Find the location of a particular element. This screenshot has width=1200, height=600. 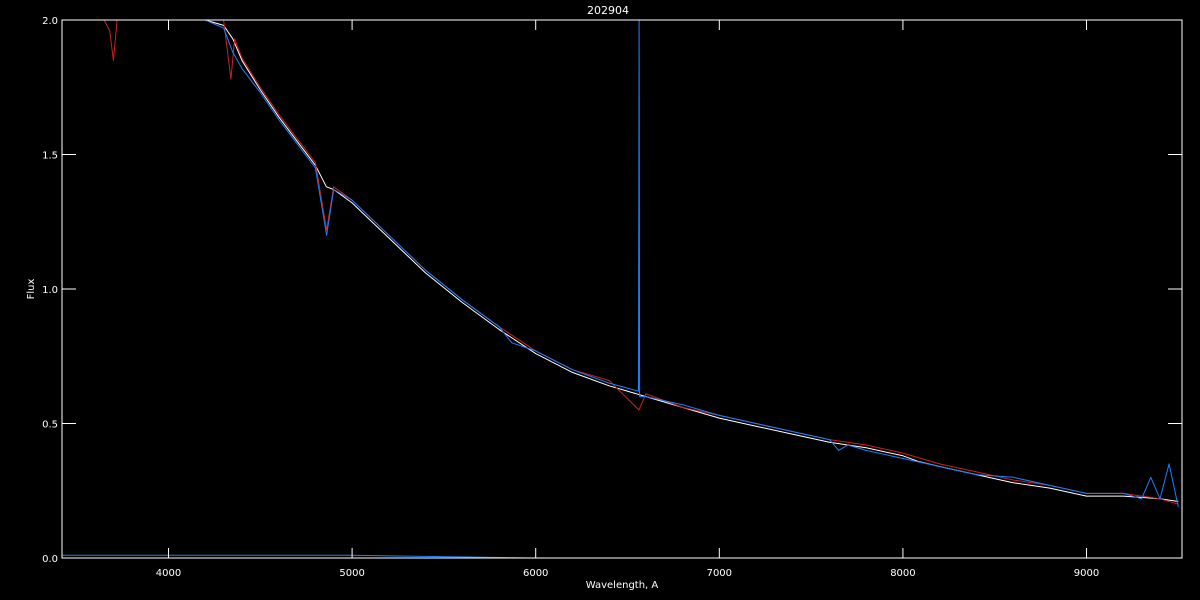

y-tick-label: 0.0 is located at coordinates (50, 559).